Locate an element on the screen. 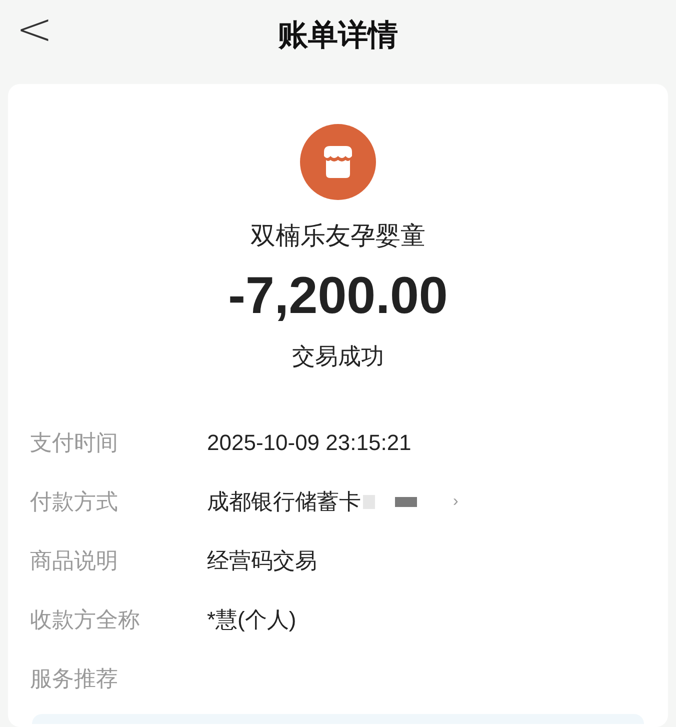 This screenshot has width=676, height=727. detail-label: 商品说明 is located at coordinates (74, 561).